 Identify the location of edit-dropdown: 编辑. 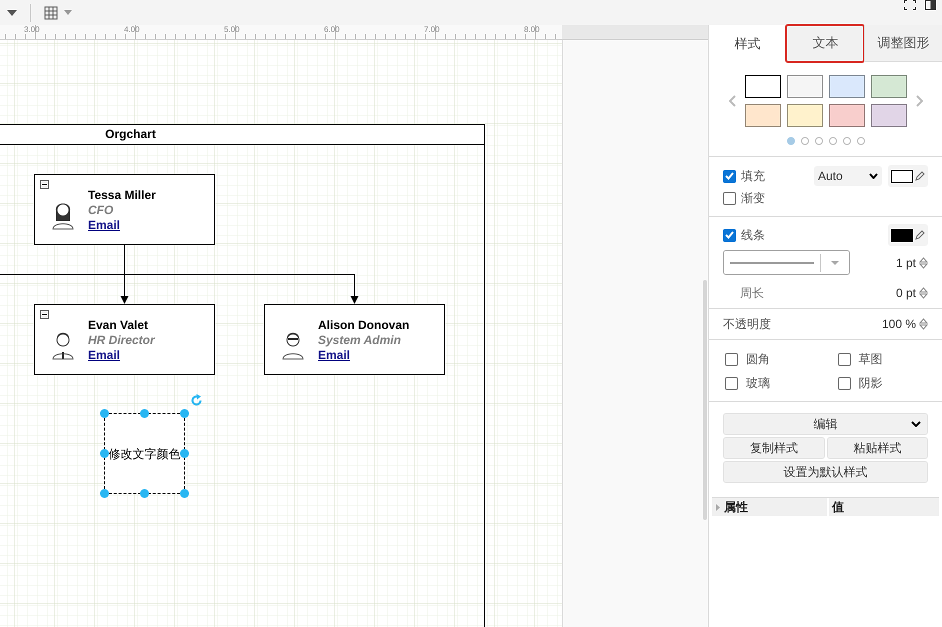
(825, 424).